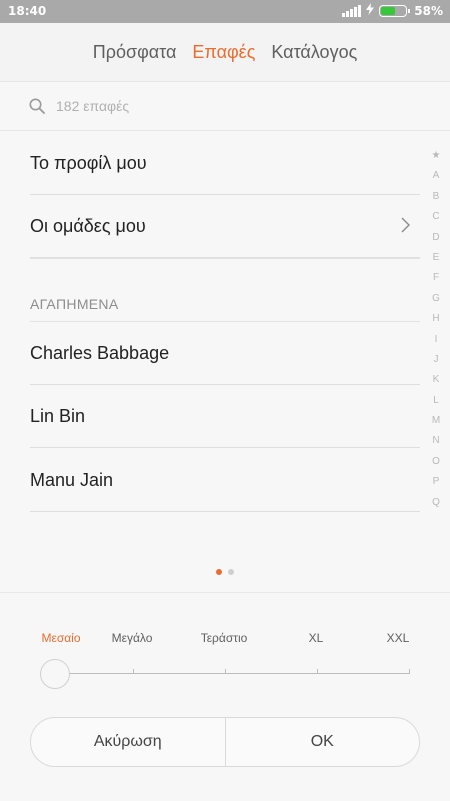 The height and width of the screenshot is (801, 450). What do you see at coordinates (88, 225) in the screenshot?
I see `my-groups-label: Οι ομάδες μου` at bounding box center [88, 225].